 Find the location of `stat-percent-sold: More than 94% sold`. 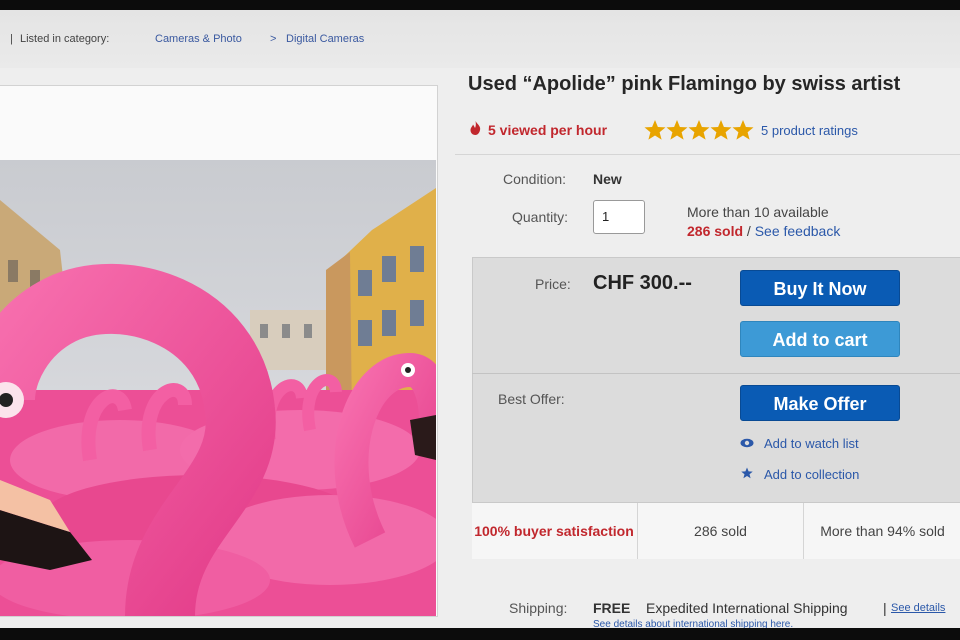

stat-percent-sold: More than 94% sold is located at coordinates (881, 531).